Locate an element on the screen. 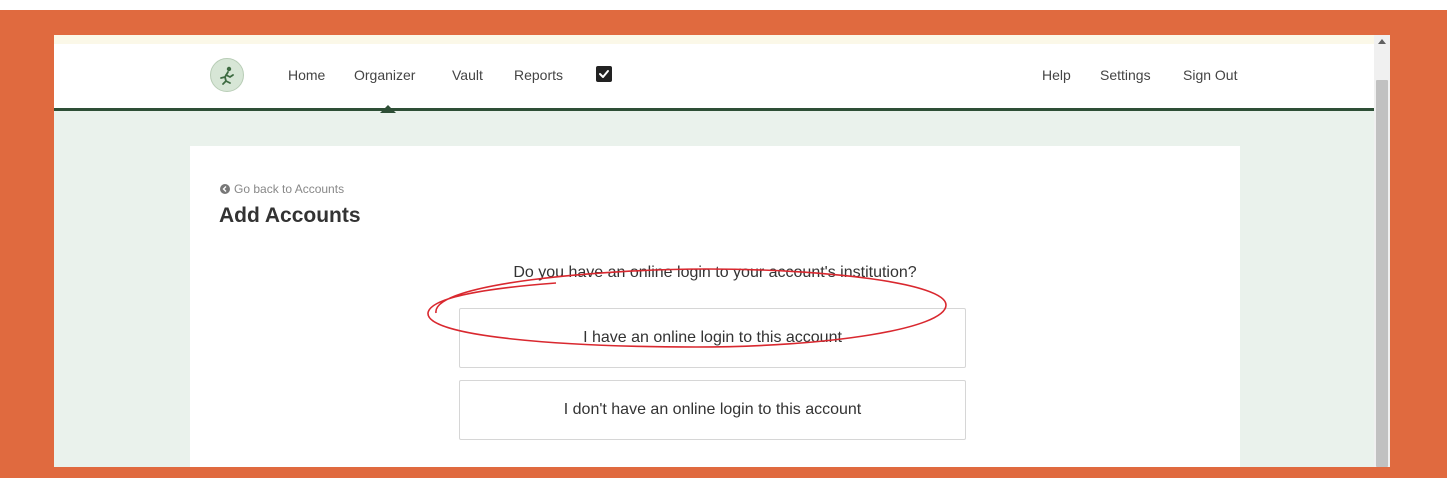  vertical-scrollbar is located at coordinates (1382, 251).